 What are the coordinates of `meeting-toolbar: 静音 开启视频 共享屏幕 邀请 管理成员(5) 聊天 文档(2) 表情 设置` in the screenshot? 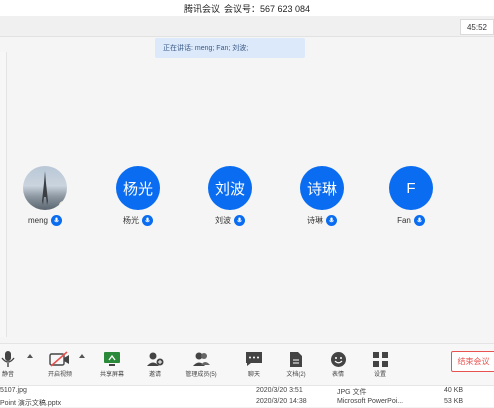 It's located at (247, 364).